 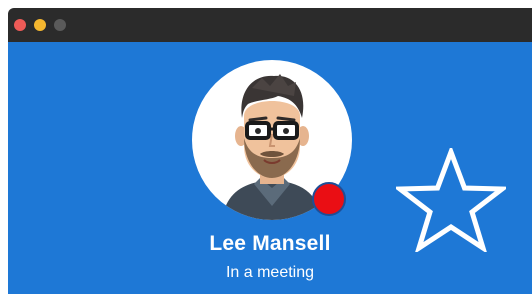 What do you see at coordinates (329, 199) in the screenshot?
I see `presence-status-dot` at bounding box center [329, 199].